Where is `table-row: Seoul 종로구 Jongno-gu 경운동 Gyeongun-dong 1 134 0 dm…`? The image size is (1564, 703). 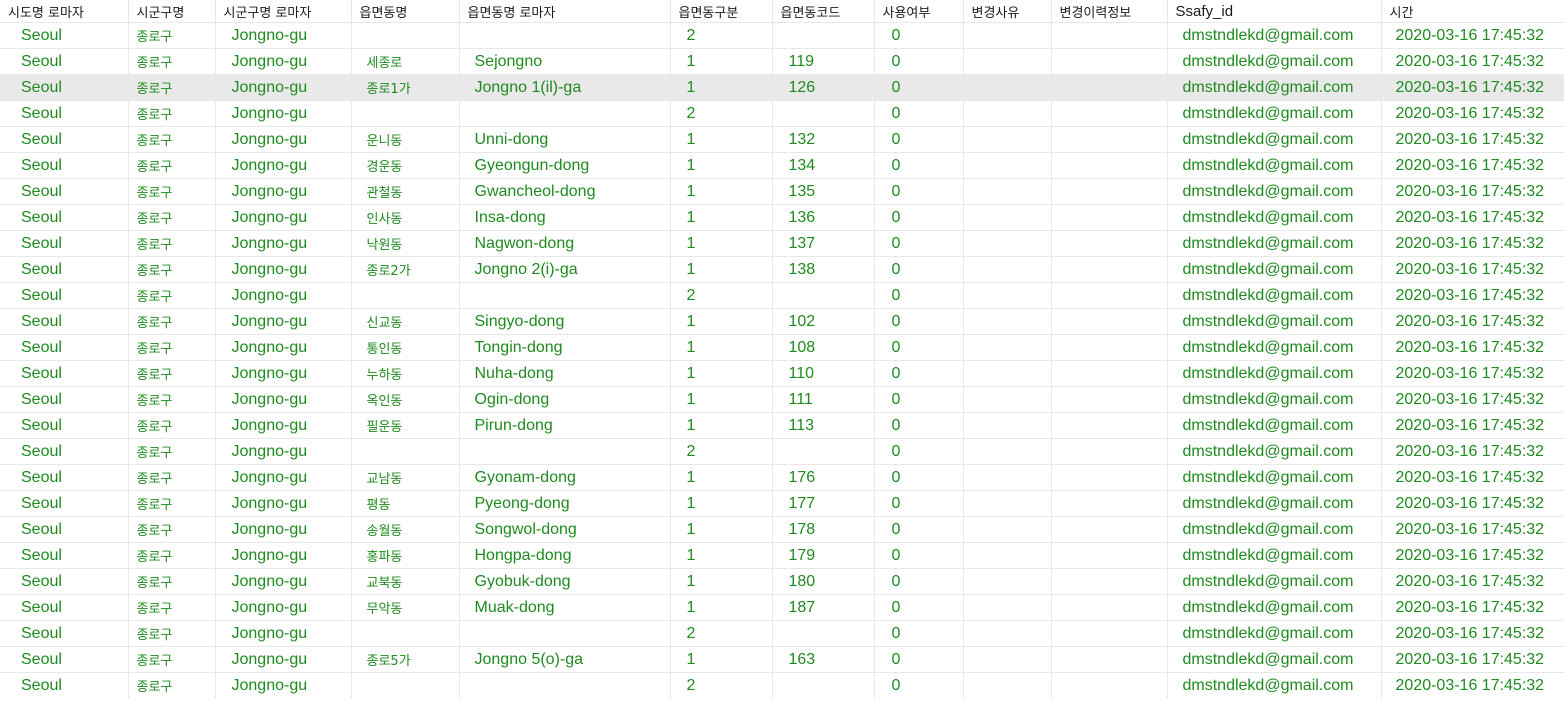
table-row: Seoul 종로구 Jongno-gu 경운동 Gyeongun-dong 1 134 0 dm… is located at coordinates (782, 165).